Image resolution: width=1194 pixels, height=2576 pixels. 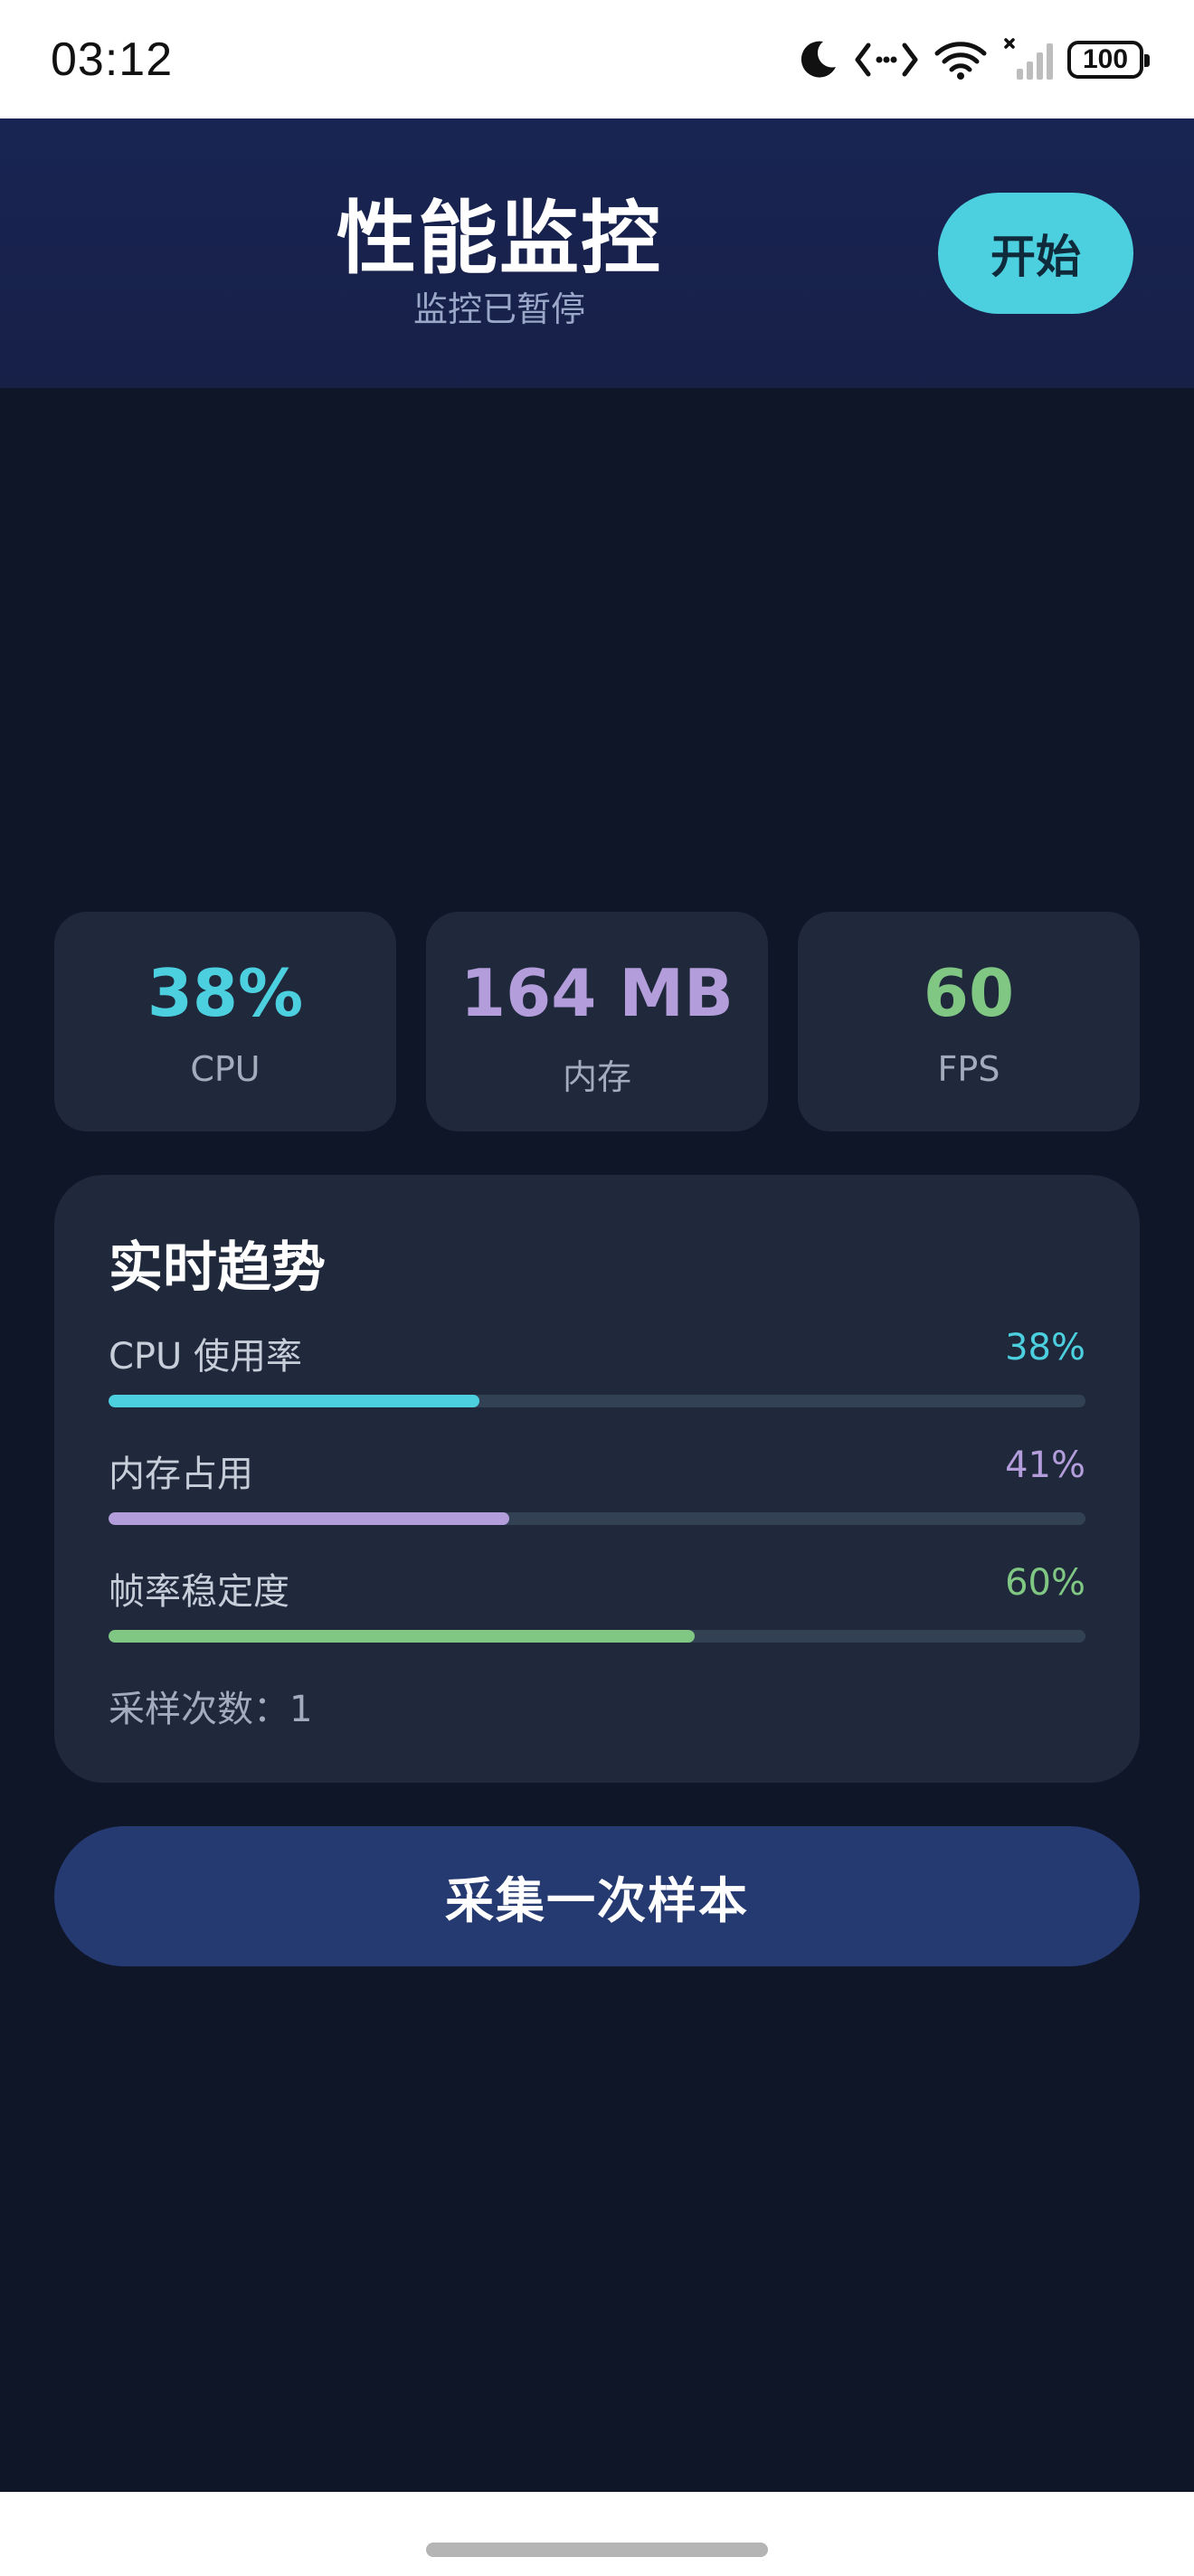 What do you see at coordinates (960, 60) in the screenshot?
I see `wifi-icon` at bounding box center [960, 60].